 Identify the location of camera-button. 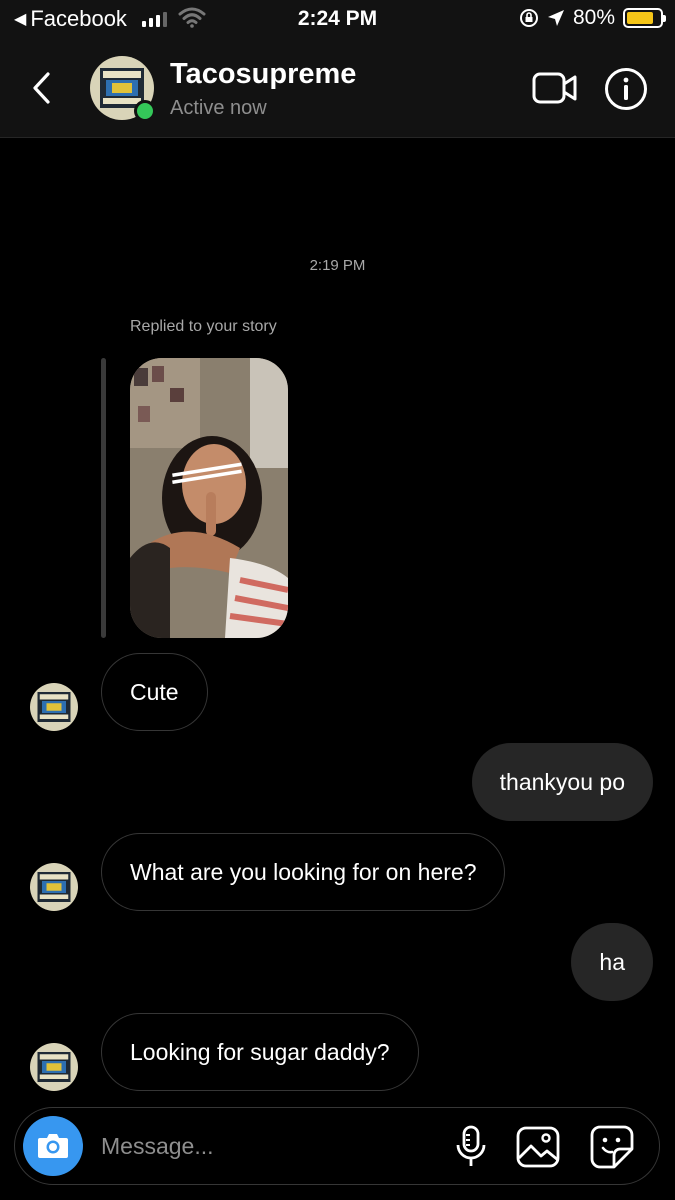
(53, 1146).